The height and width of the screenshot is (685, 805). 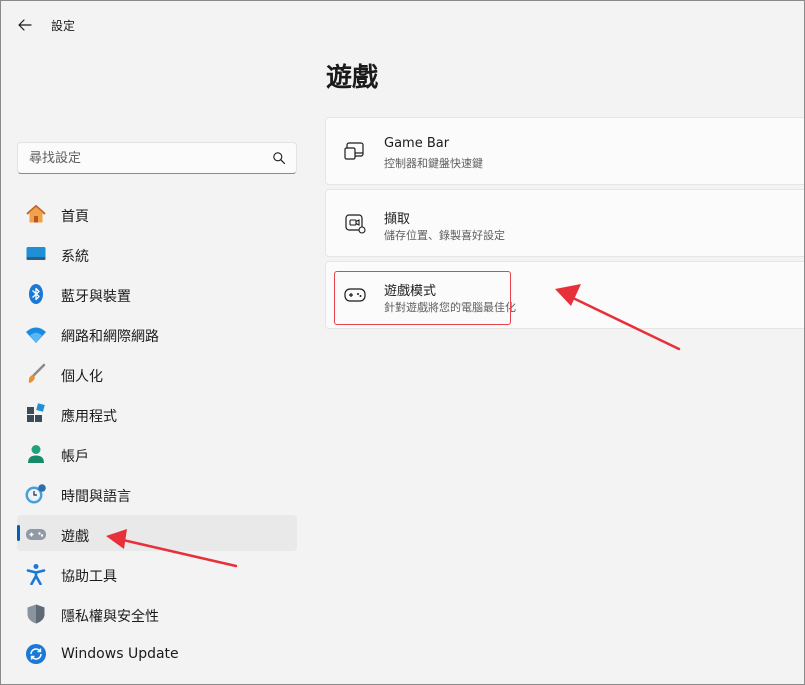 What do you see at coordinates (433, 163) in the screenshot?
I see `card-subtitle: 控制器和鍵盤快速鍵` at bounding box center [433, 163].